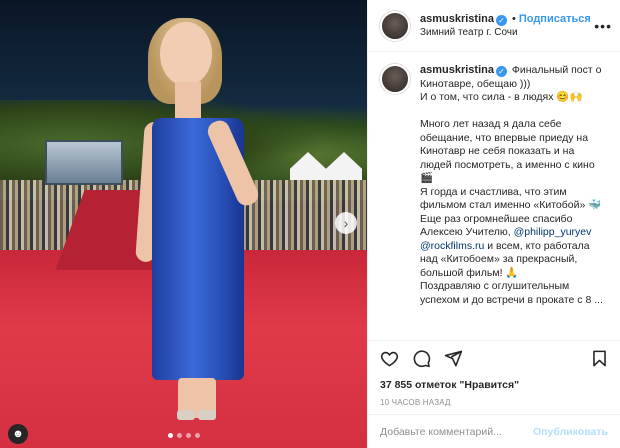 The width and height of the screenshot is (620, 448). I want to click on author-avatar, so click(395, 25).